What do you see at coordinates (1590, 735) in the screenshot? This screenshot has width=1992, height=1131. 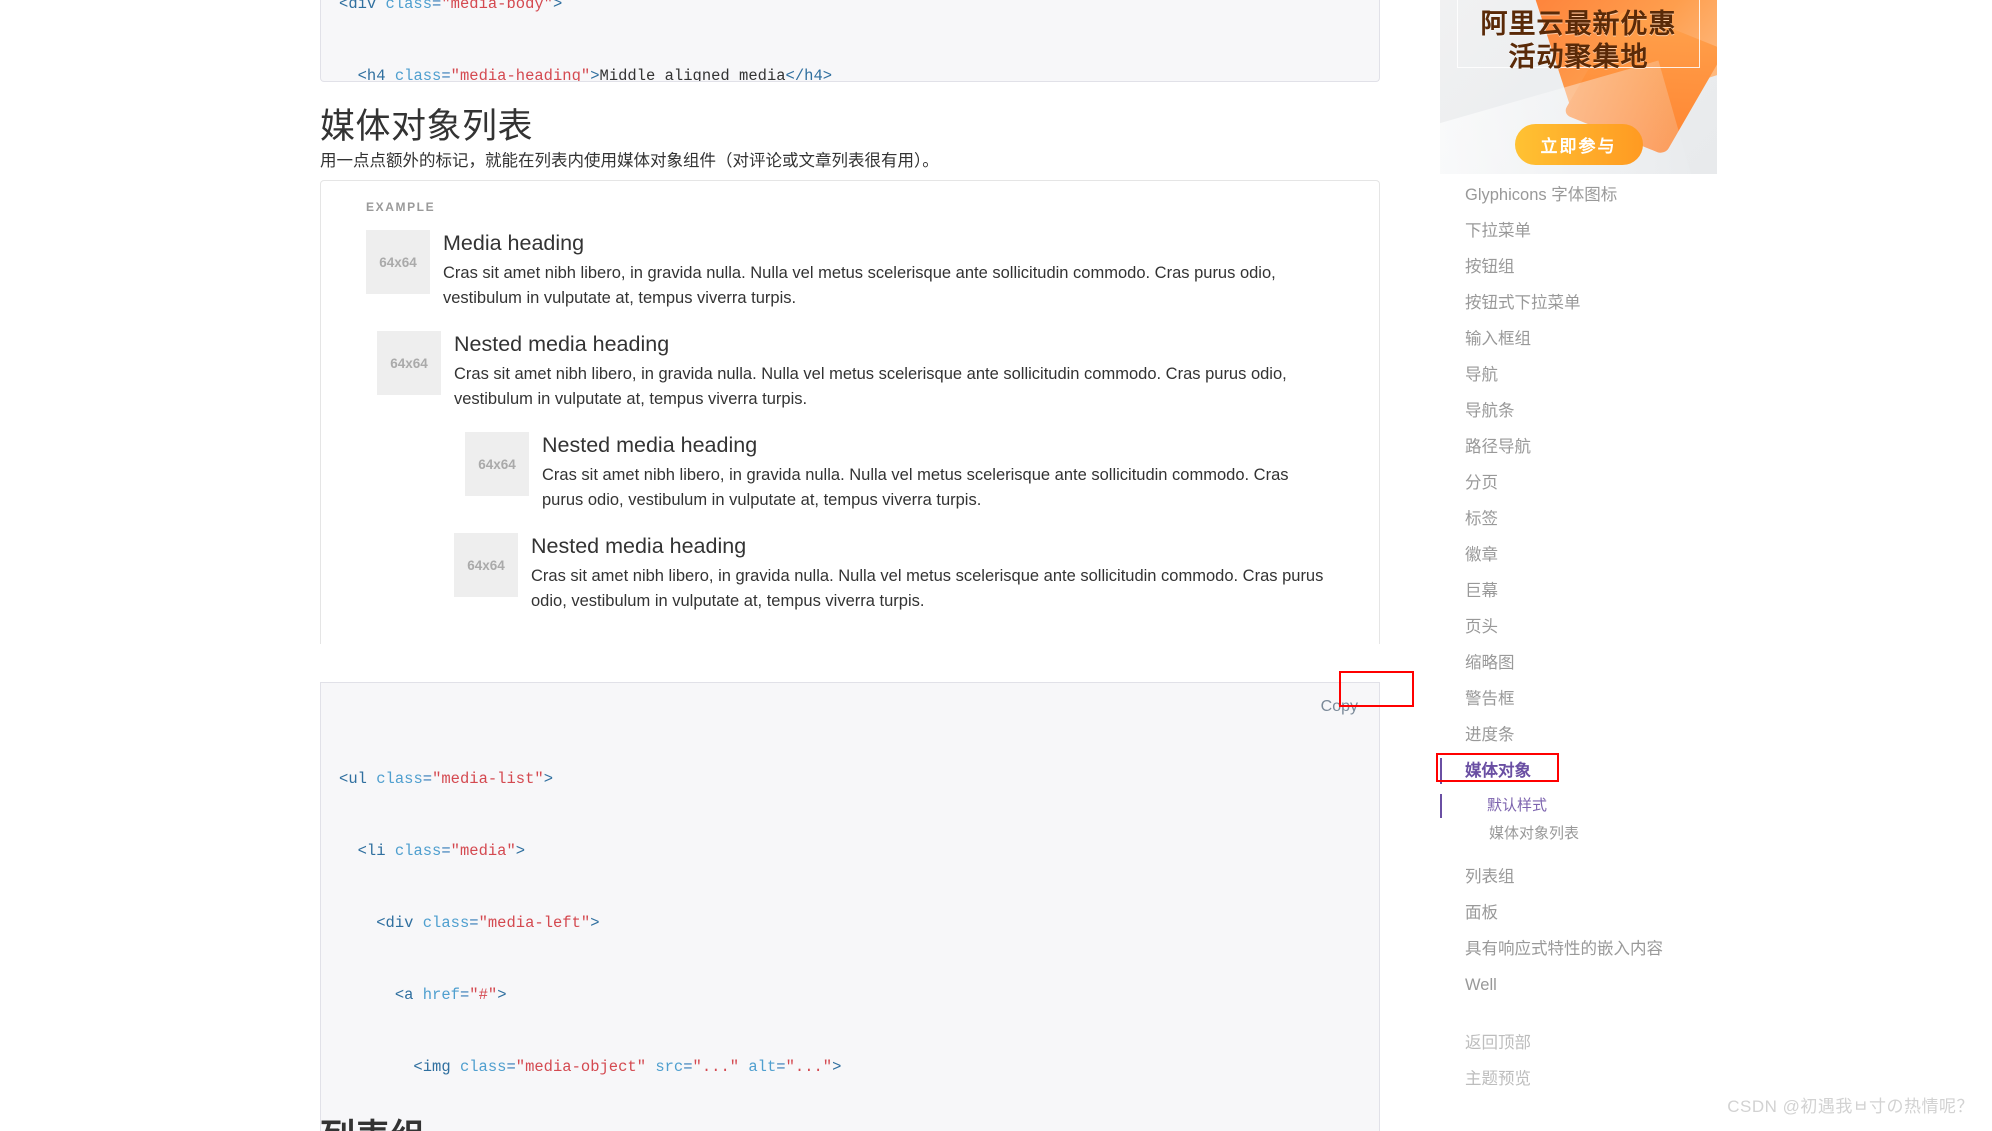 I see `sidebar-item-progress-bar: 进度条` at bounding box center [1590, 735].